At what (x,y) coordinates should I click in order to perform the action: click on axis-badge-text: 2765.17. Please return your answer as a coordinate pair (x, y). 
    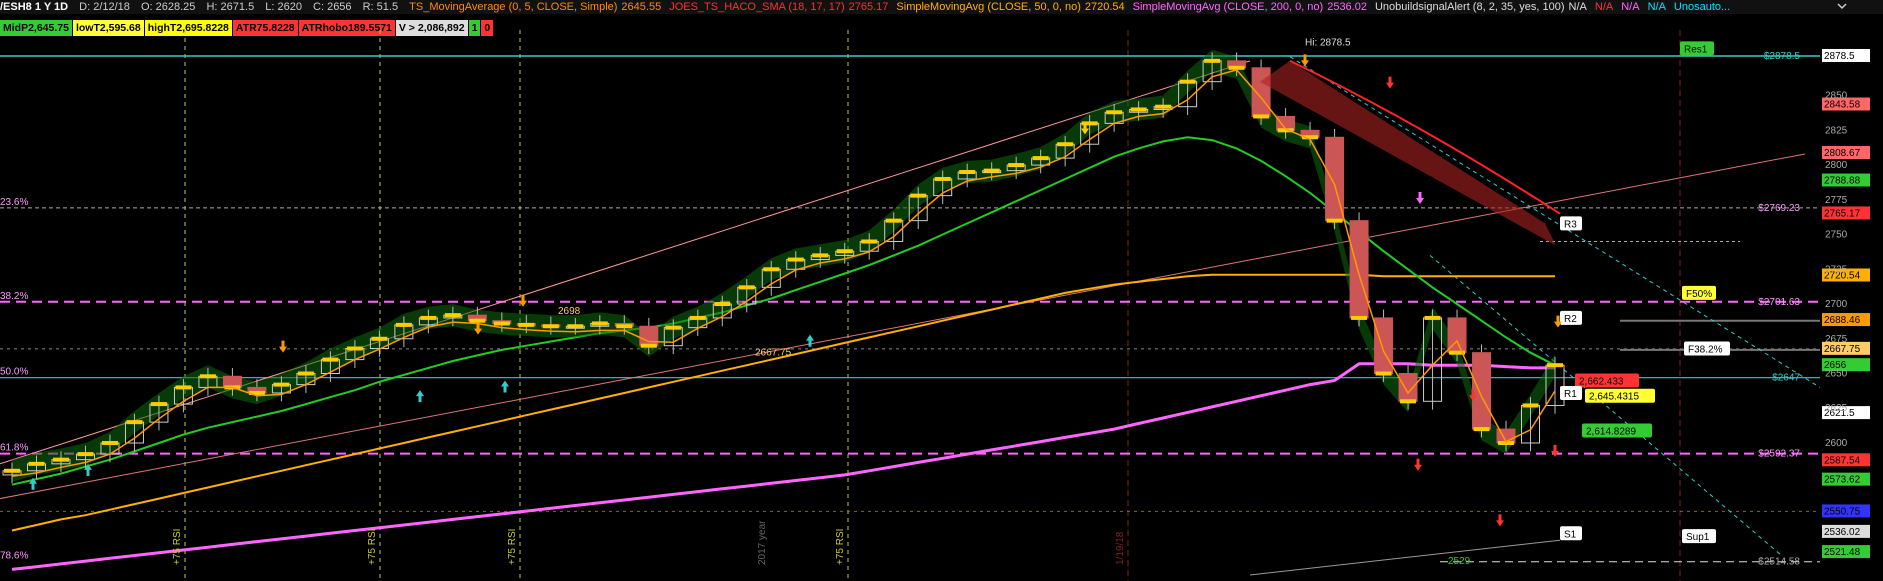
    Looking at the image, I should click on (1842, 213).